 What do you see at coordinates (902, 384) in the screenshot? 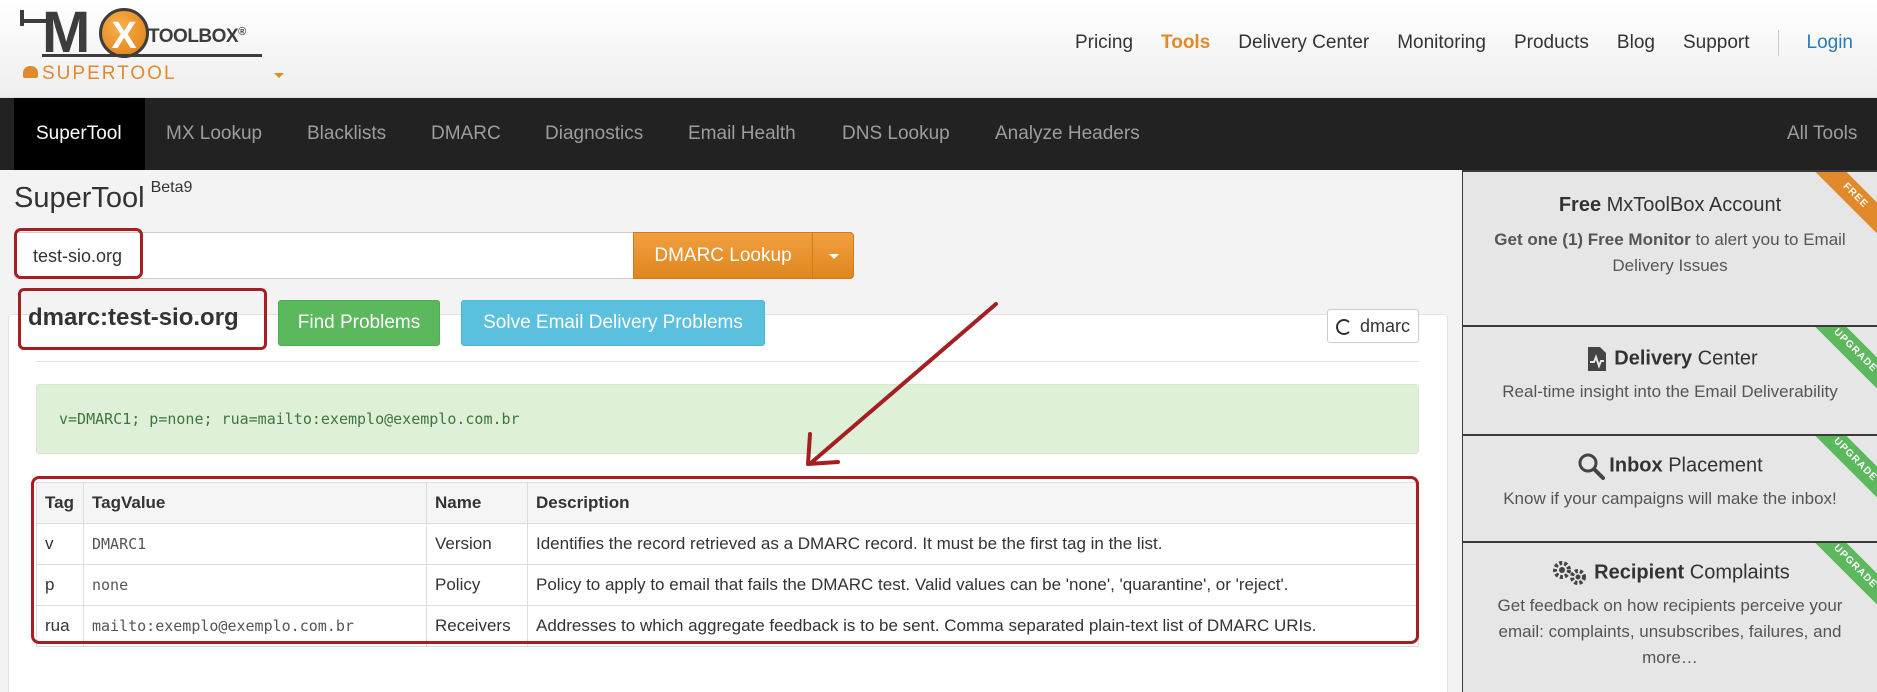
I see `annotation-arrow` at bounding box center [902, 384].